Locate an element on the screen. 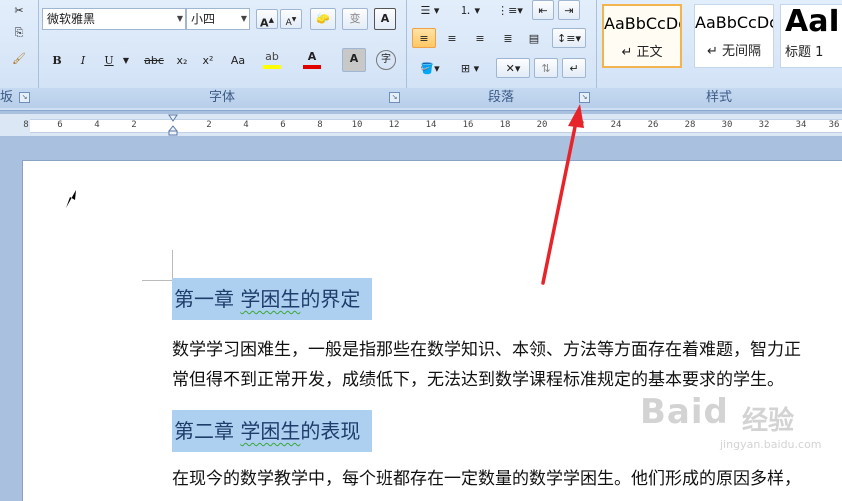 The width and height of the screenshot is (842, 501). font-color-icon: A is located at coordinates (312, 56).